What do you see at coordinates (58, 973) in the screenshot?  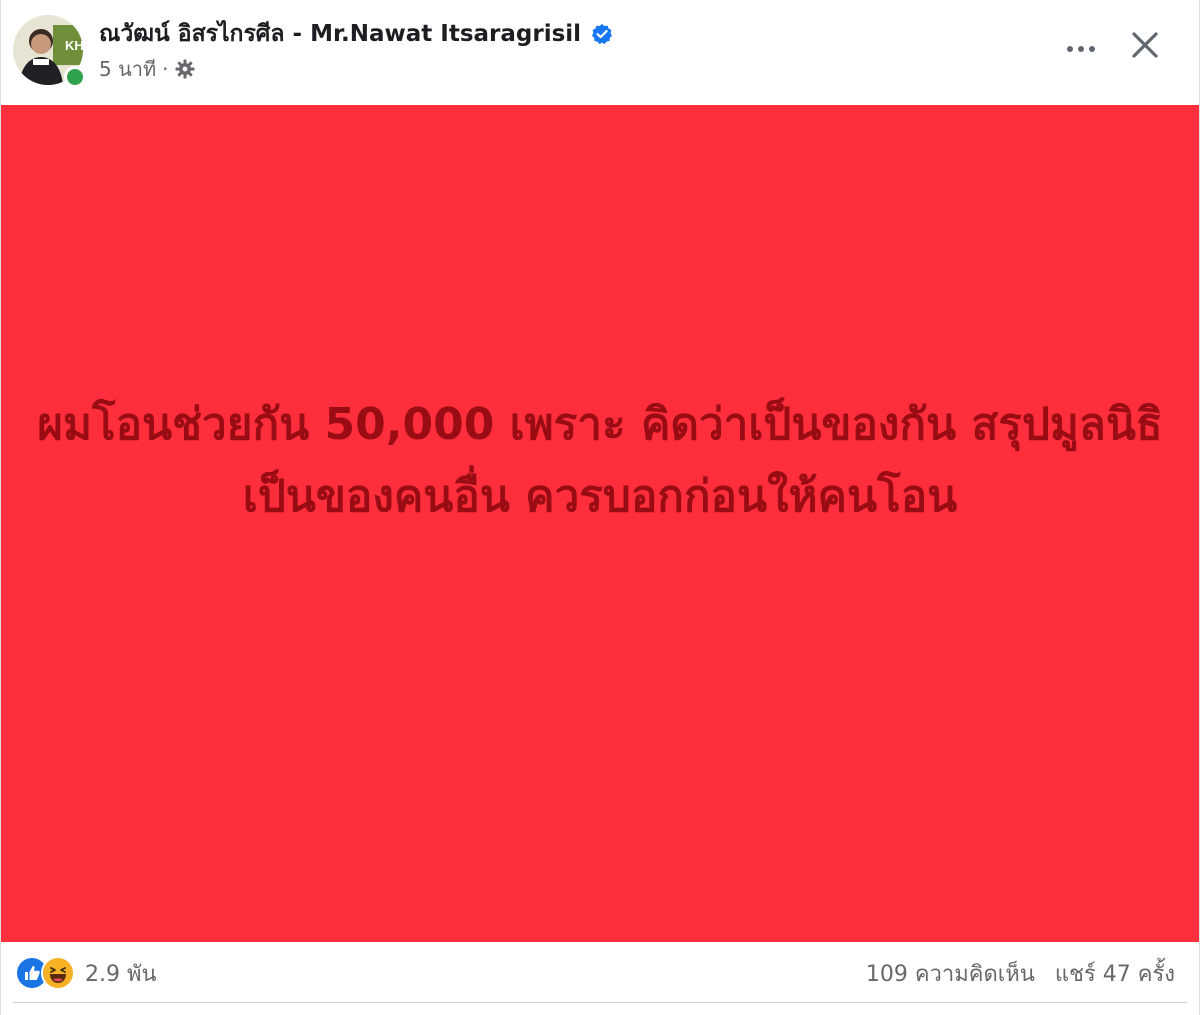 I see `haha-icon` at bounding box center [58, 973].